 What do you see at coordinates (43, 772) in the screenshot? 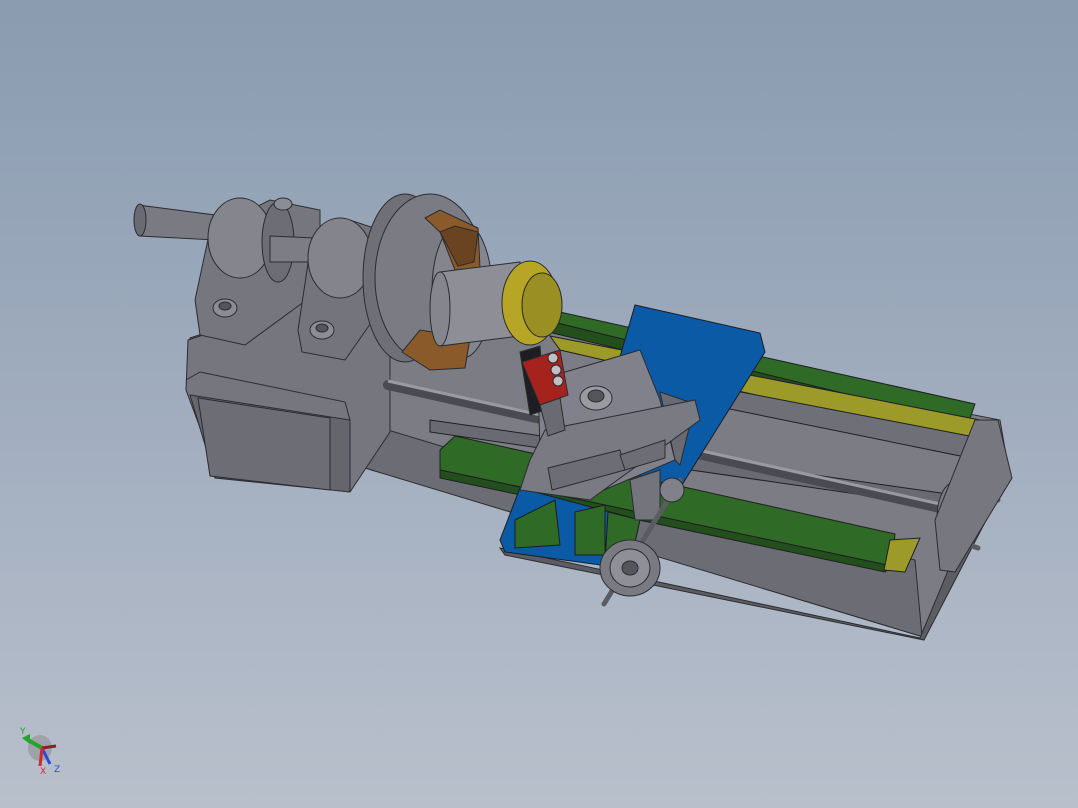
I see `axis-label-x: X` at bounding box center [43, 772].